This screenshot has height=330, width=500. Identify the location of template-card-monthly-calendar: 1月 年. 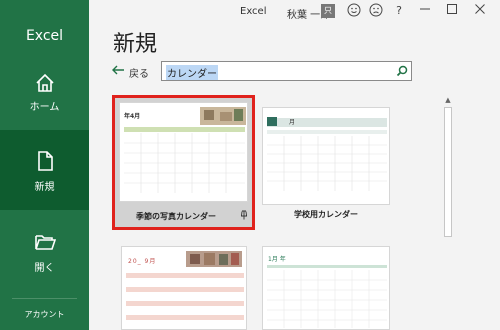
(326, 288).